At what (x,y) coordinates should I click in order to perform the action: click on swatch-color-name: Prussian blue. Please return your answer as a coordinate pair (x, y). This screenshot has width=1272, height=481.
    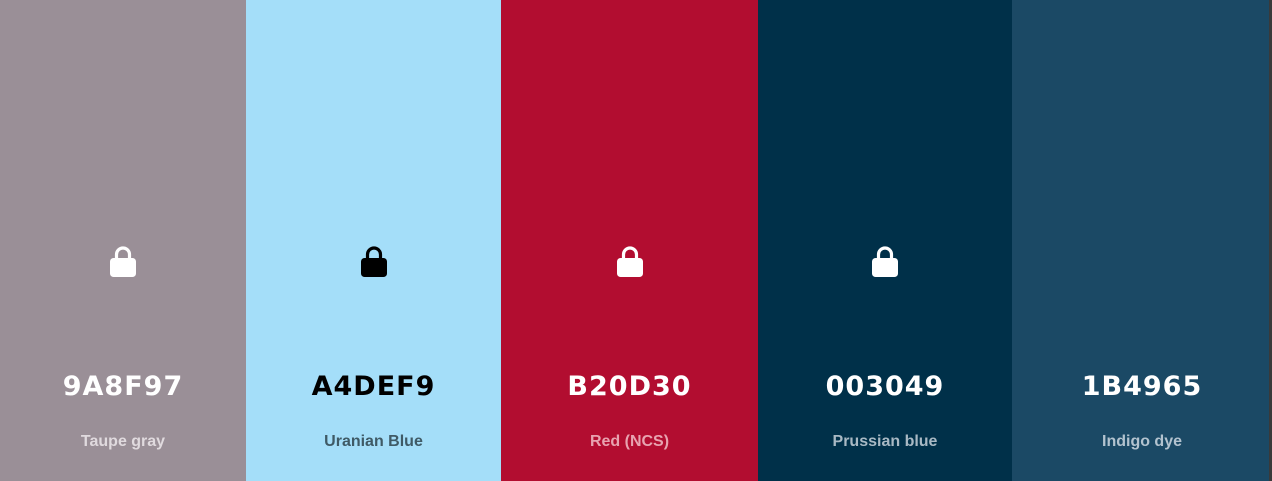
    Looking at the image, I should click on (885, 441).